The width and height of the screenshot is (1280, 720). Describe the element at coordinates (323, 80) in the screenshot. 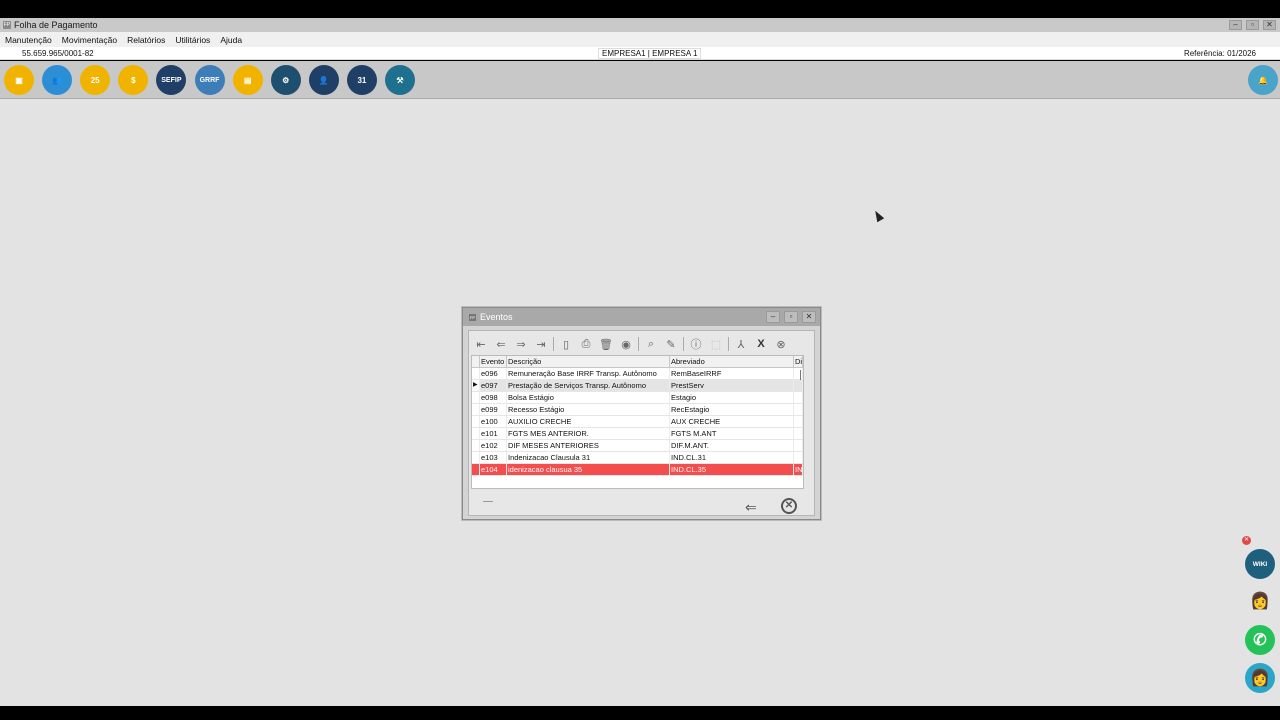

I see `worker-icon: 👤` at that location.